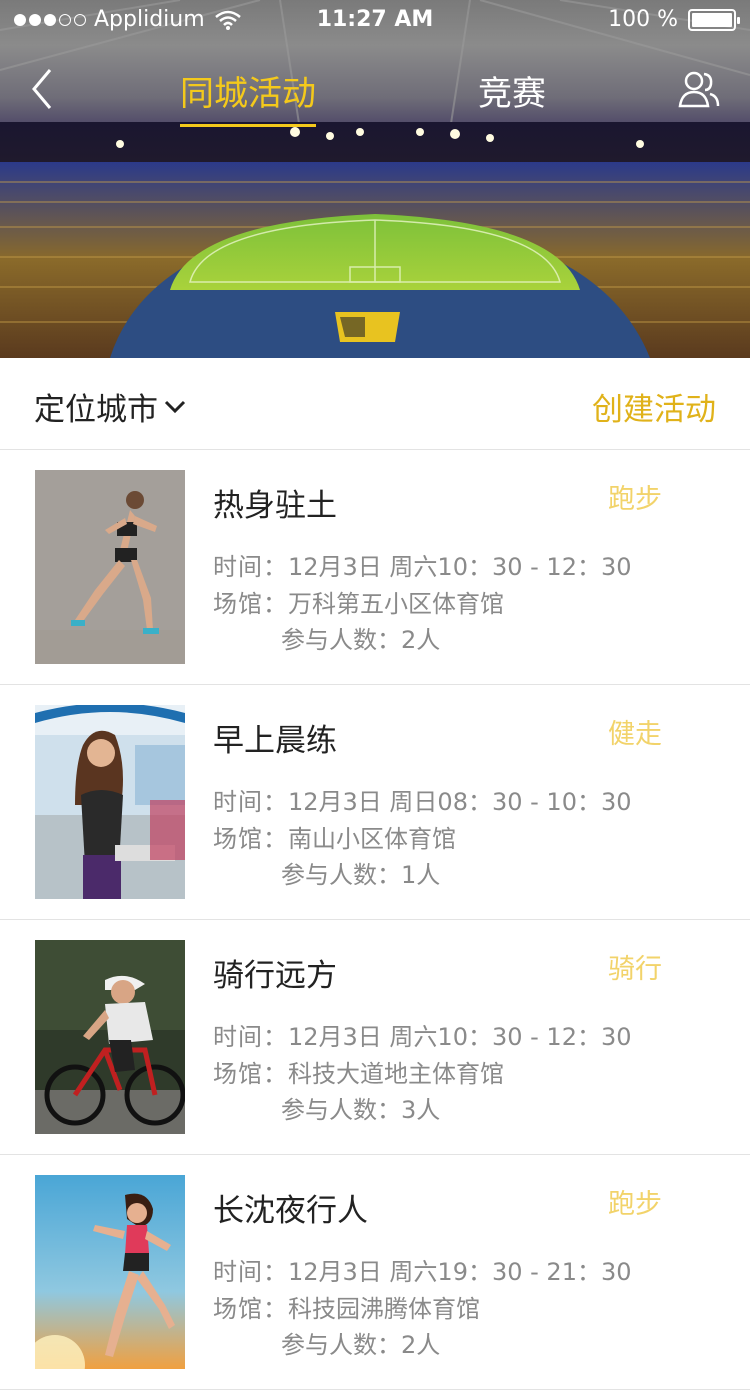 The image size is (750, 1390). I want to click on status-bar: Applidium 11:27 AM 100 %, so click(375, 22).